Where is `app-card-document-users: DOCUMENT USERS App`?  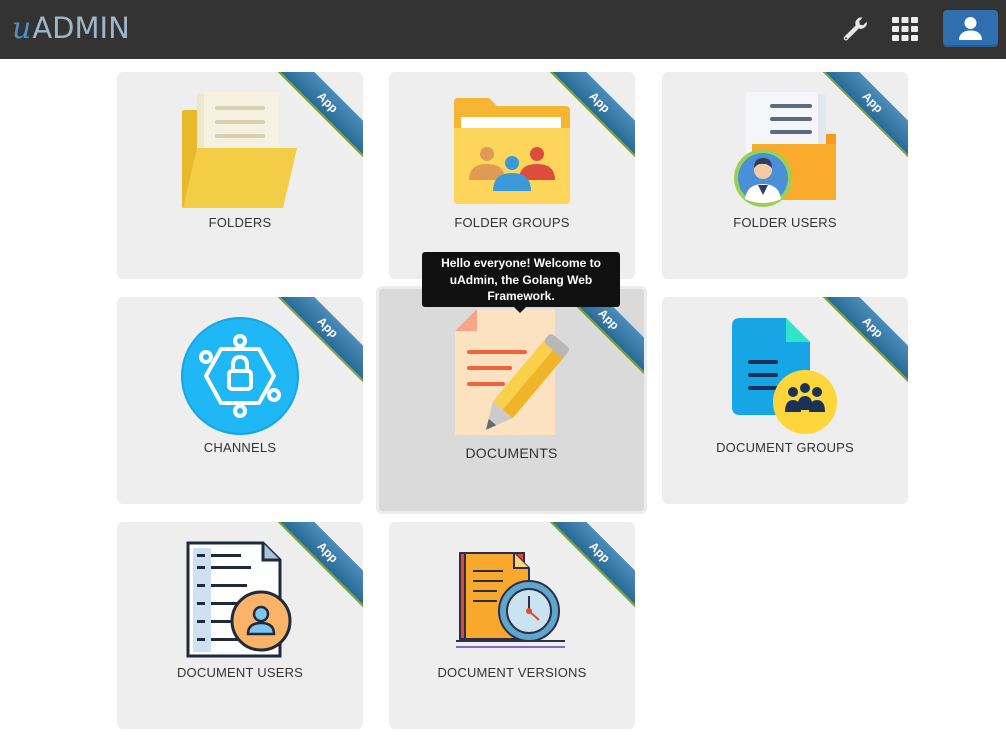 app-card-document-users: DOCUMENT USERS App is located at coordinates (240, 625).